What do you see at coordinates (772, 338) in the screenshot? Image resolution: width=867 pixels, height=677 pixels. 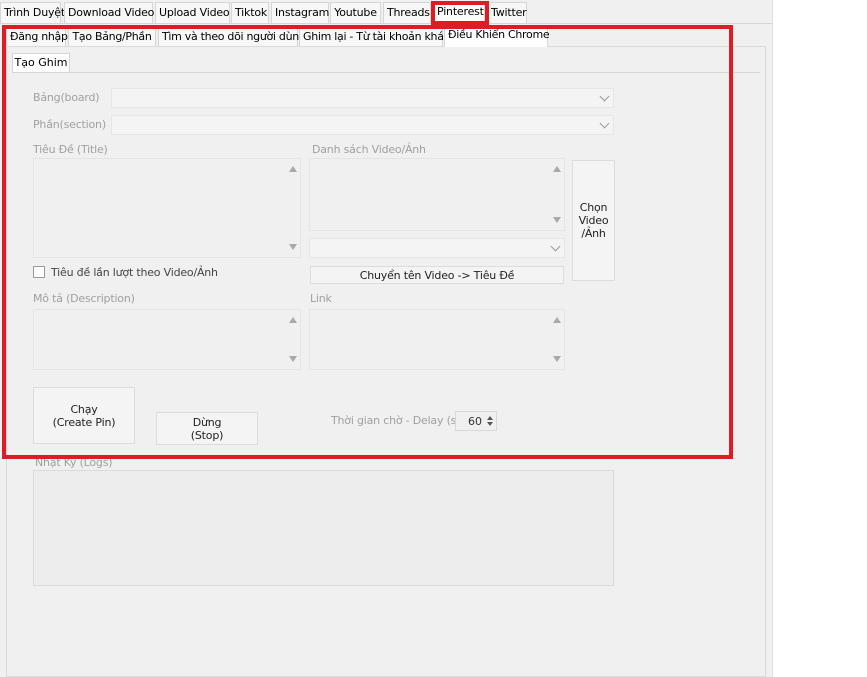 I see `window-edge` at bounding box center [772, 338].